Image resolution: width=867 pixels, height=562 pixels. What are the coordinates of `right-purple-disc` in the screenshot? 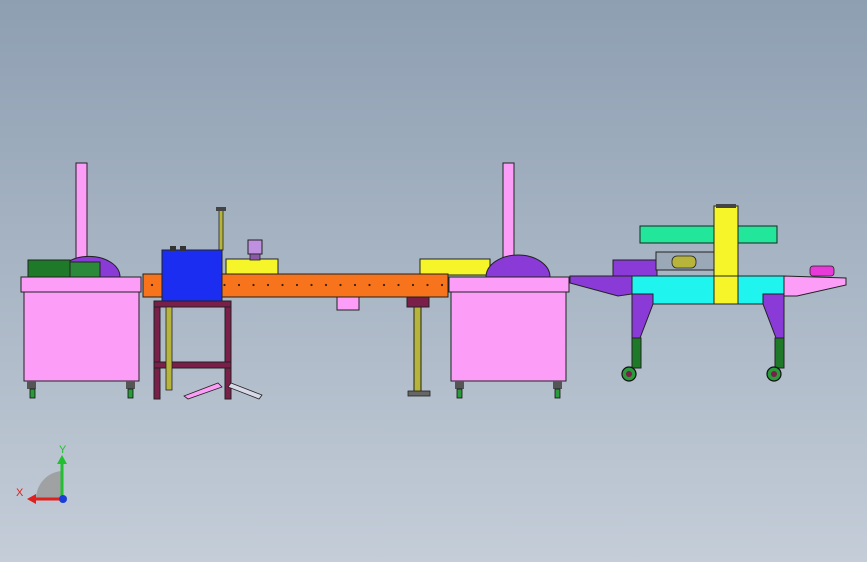 It's located at (518, 266).